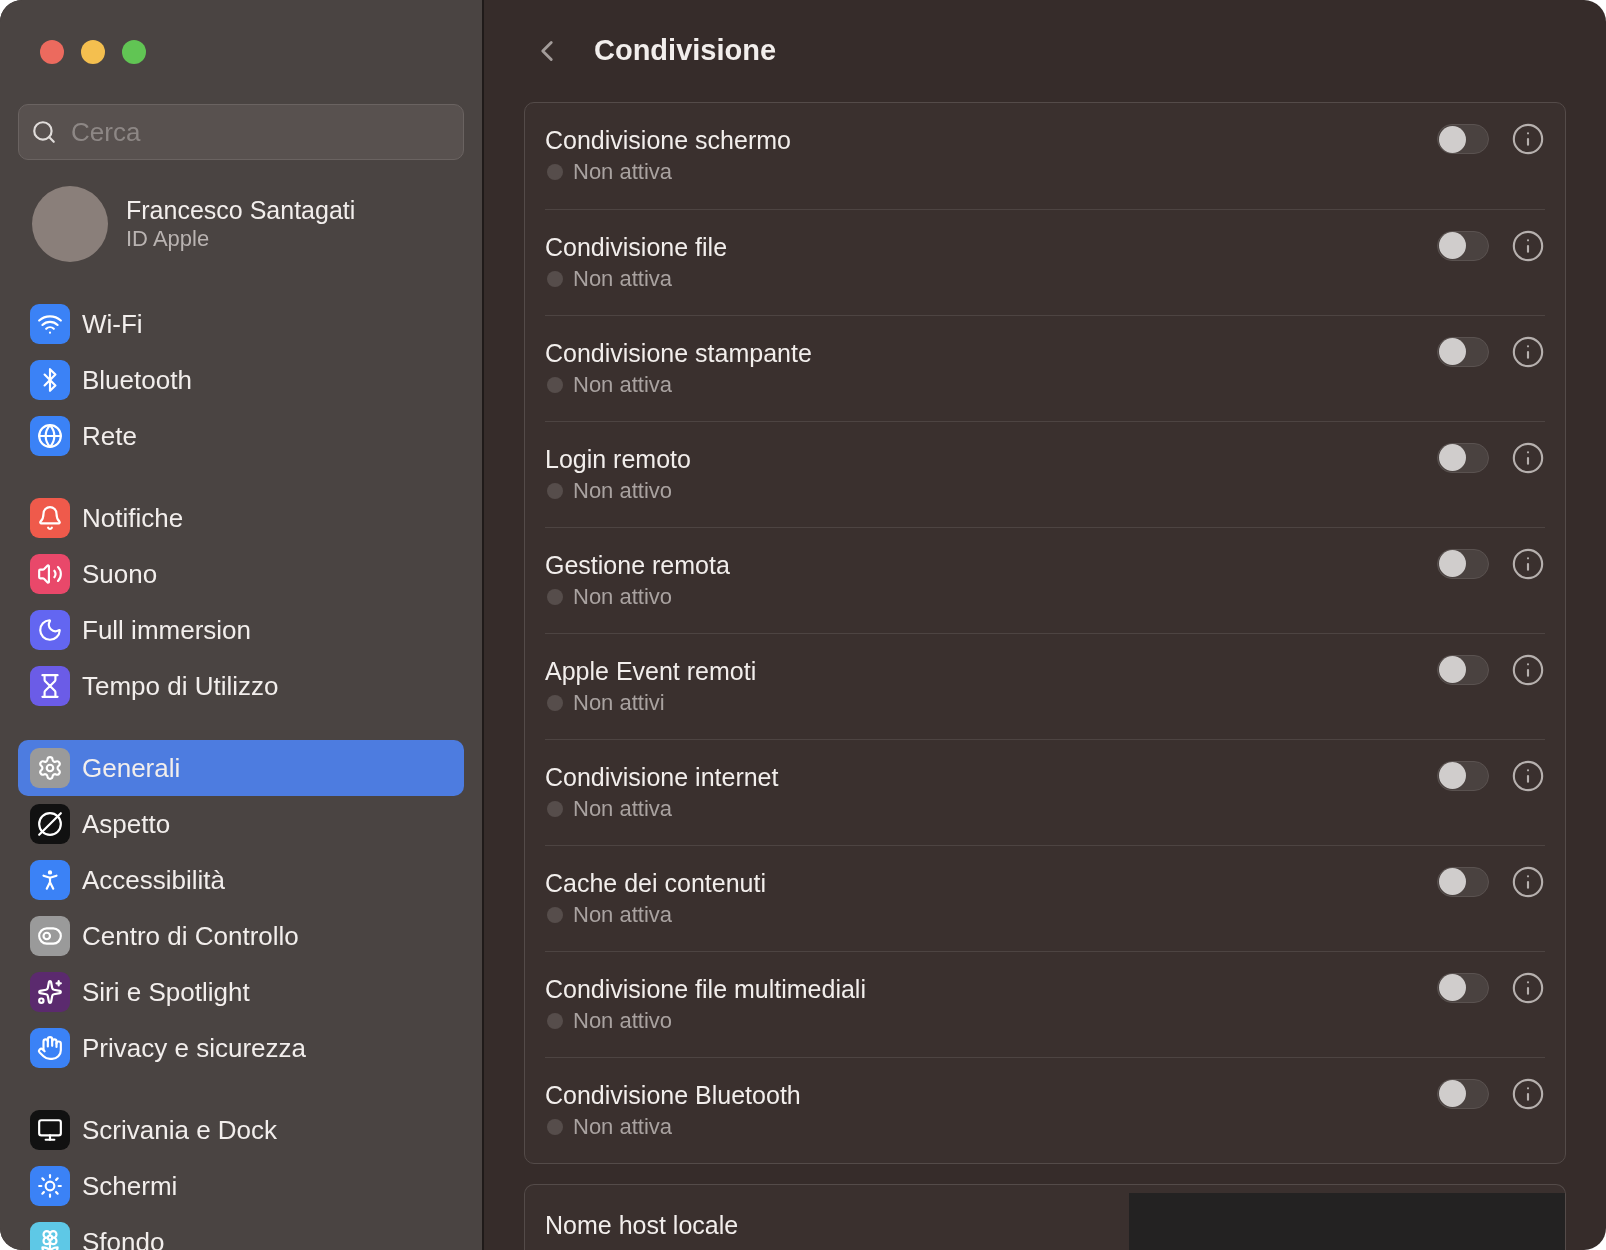  I want to click on sidebar-item: Wi-Fi, so click(241, 324).